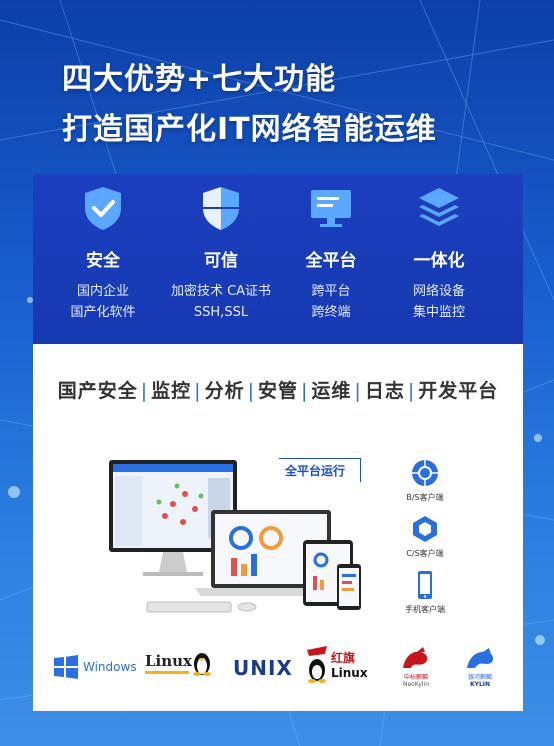 This screenshot has height=746, width=554. I want to click on logo-kylin: 银河麒麟 KYLIN, so click(480, 667).